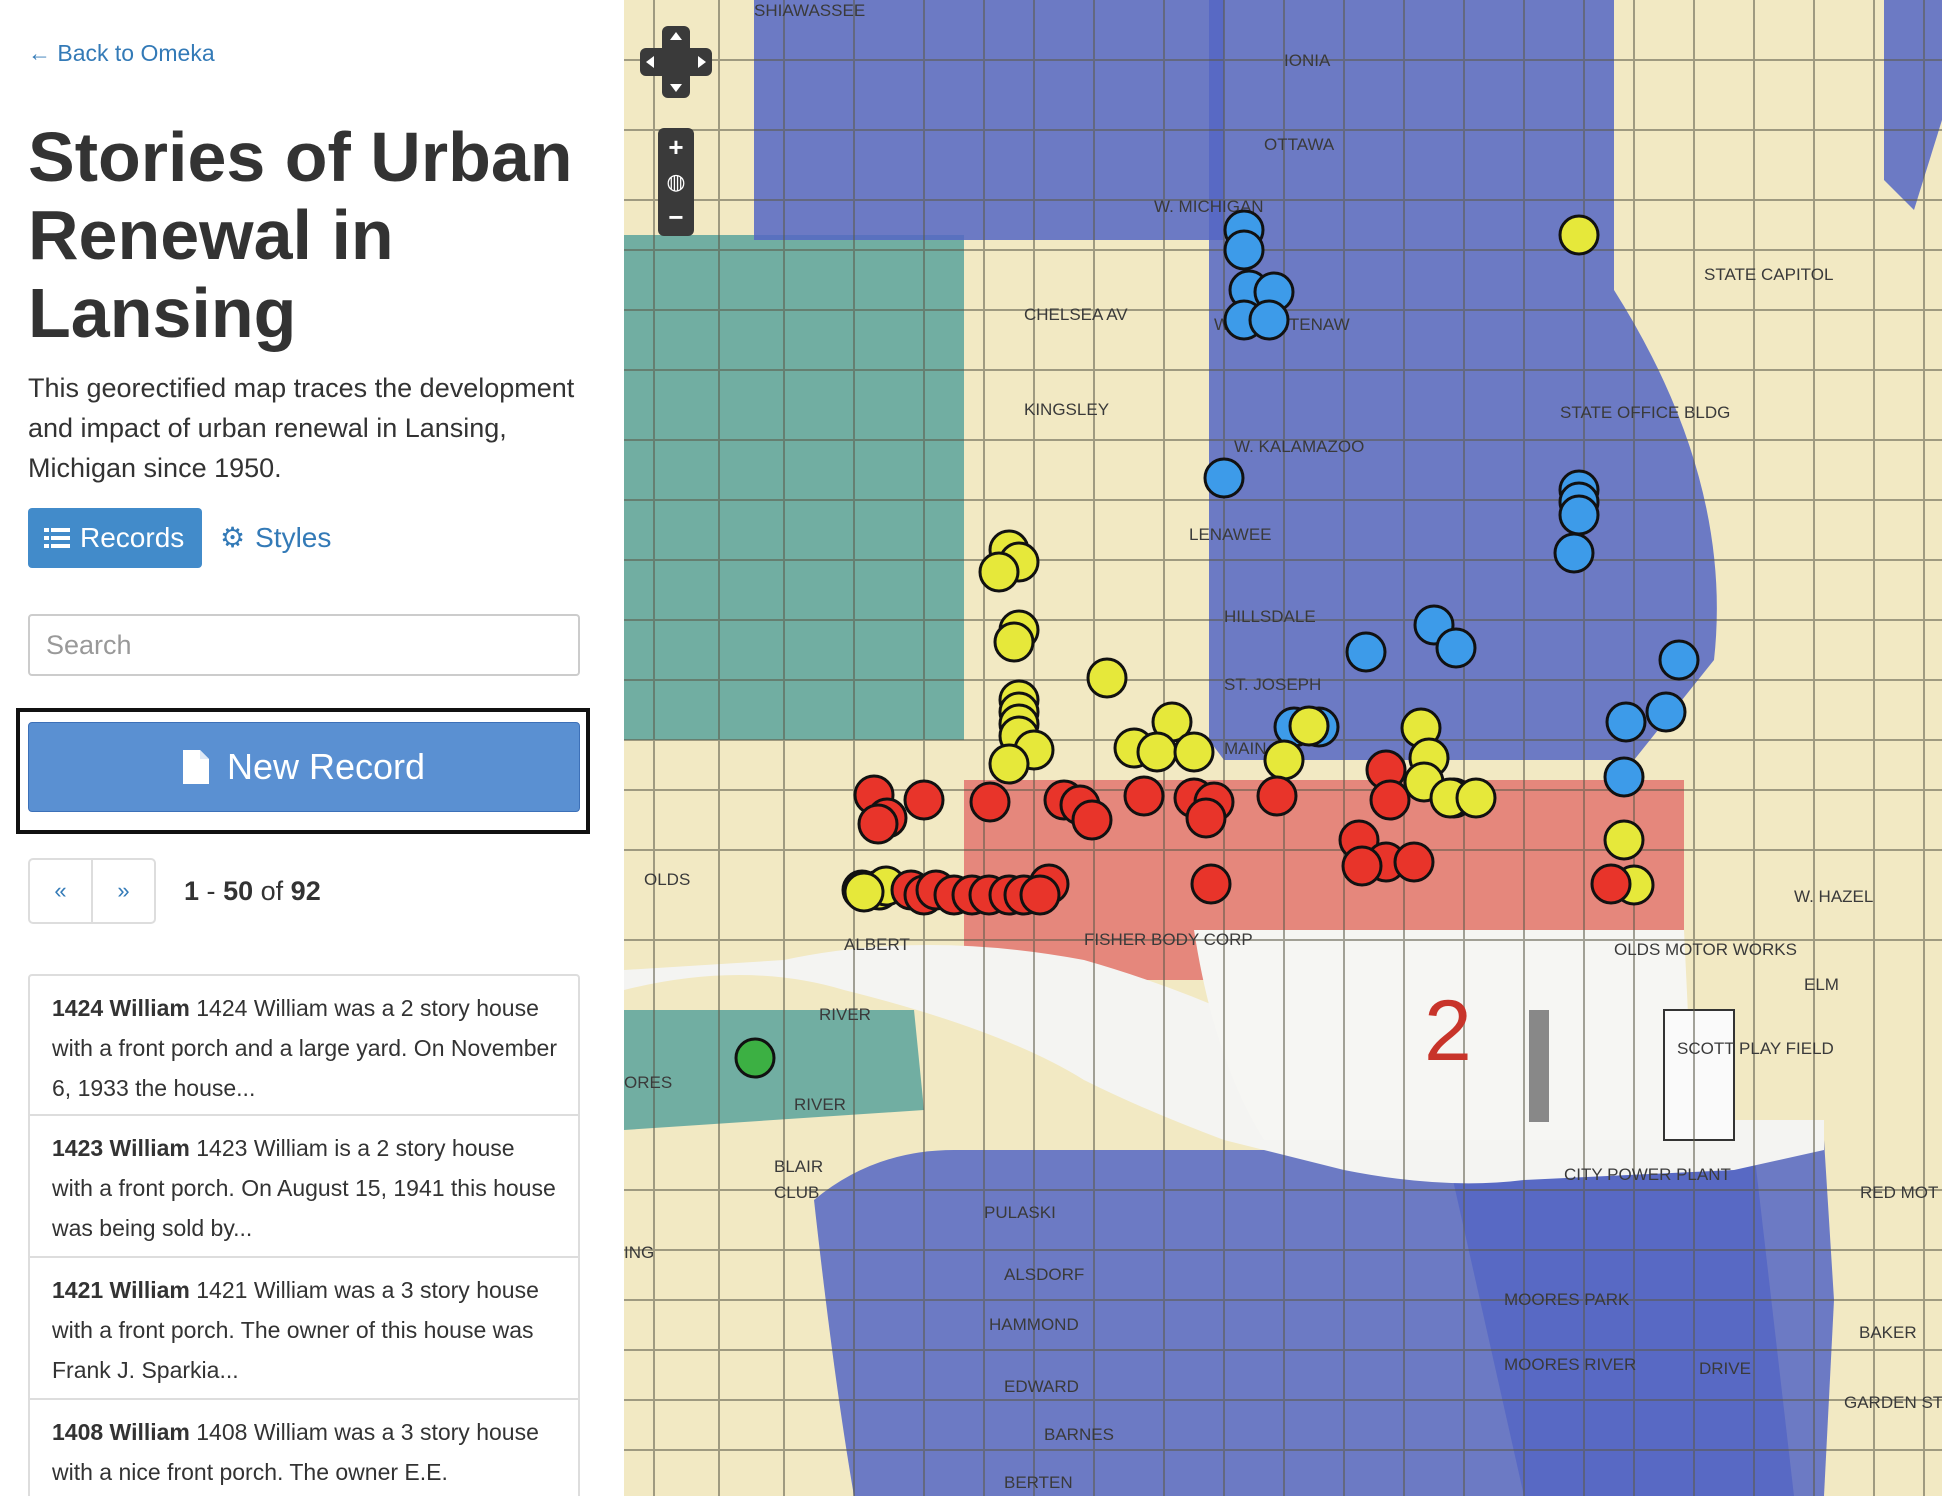 Image resolution: width=1942 pixels, height=1496 pixels. I want to click on map-street-label: DRIVE, so click(1725, 1368).